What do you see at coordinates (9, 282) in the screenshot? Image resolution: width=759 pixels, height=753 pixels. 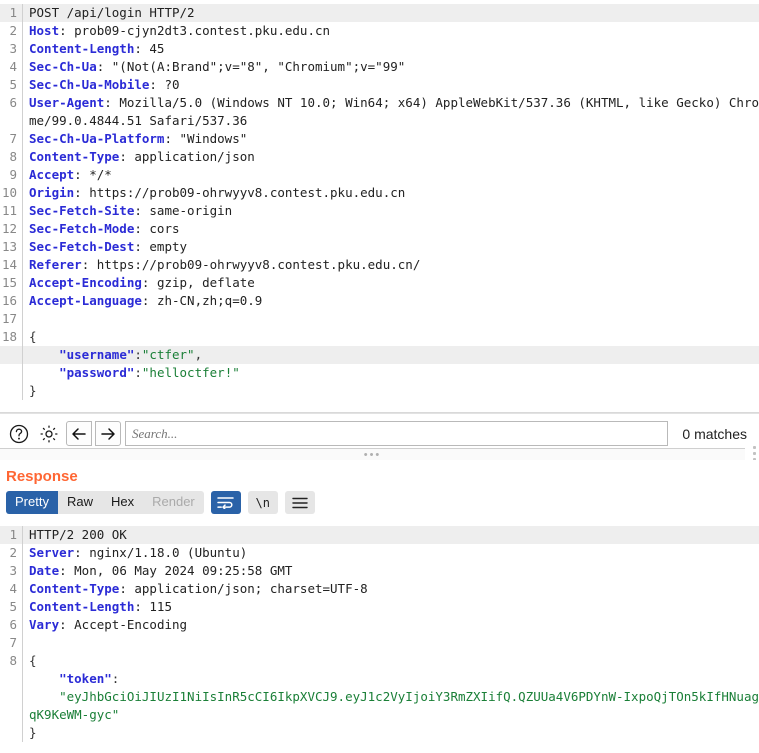 I see `request-line-number: 15` at bounding box center [9, 282].